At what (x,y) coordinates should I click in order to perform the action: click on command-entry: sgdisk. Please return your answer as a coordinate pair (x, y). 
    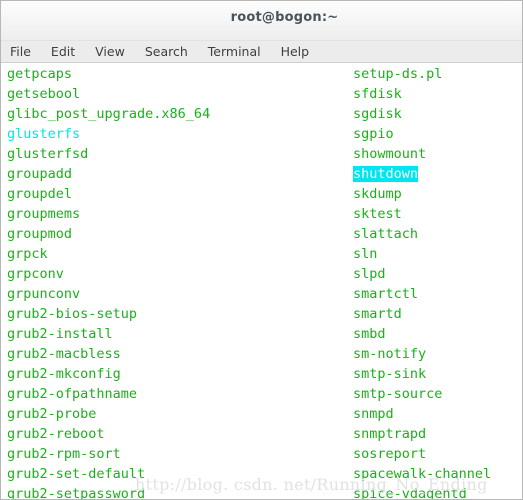
    Looking at the image, I should click on (377, 114).